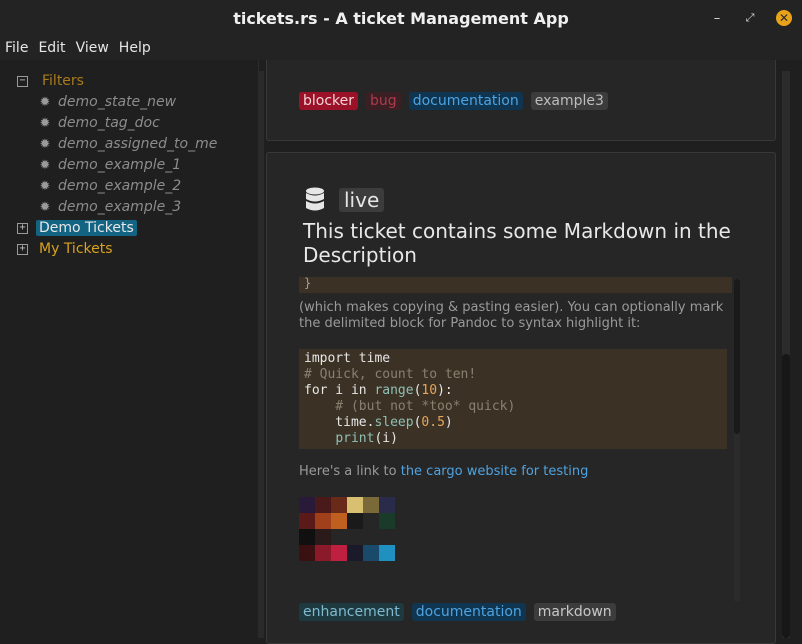  I want to click on window-title: tickets.rs - A ticket Management App, so click(401, 18).